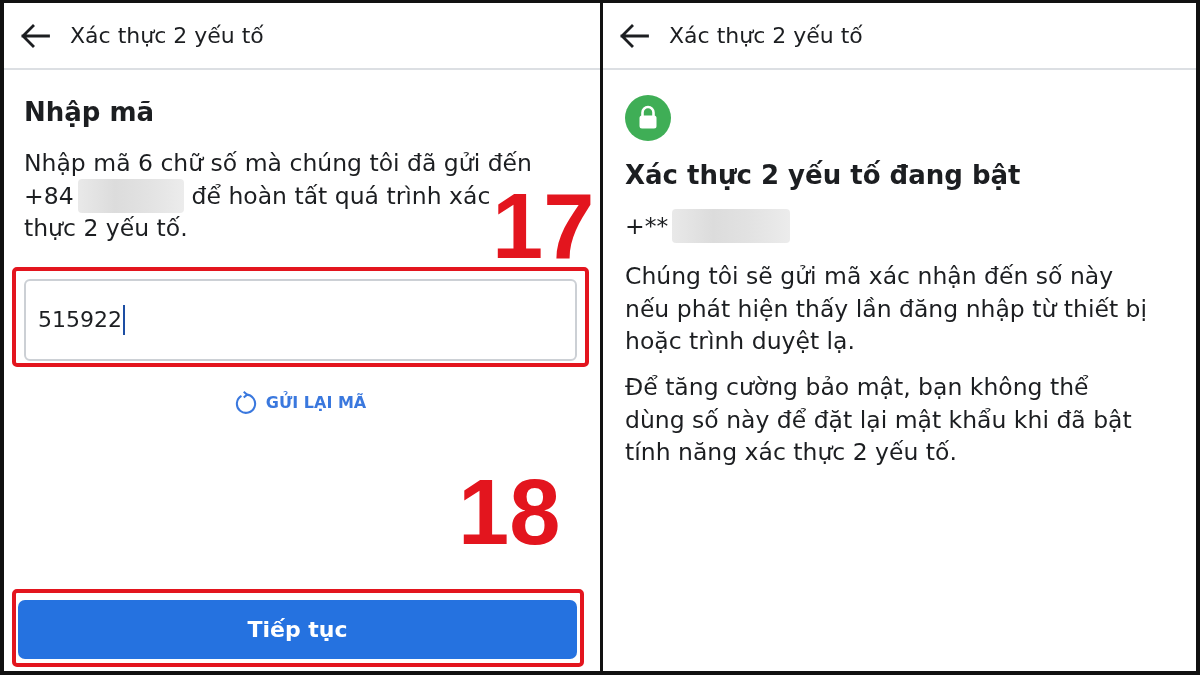 The image size is (1200, 675). What do you see at coordinates (543, 226) in the screenshot?
I see `step-number: 17` at bounding box center [543, 226].